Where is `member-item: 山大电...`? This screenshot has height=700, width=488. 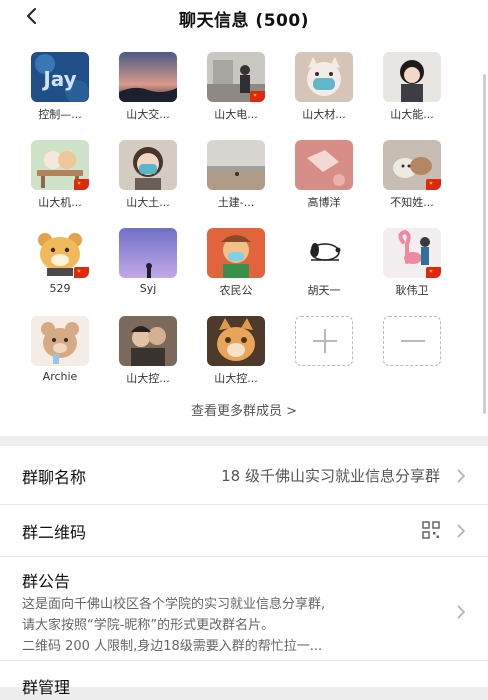 member-item: 山大电... is located at coordinates (236, 87).